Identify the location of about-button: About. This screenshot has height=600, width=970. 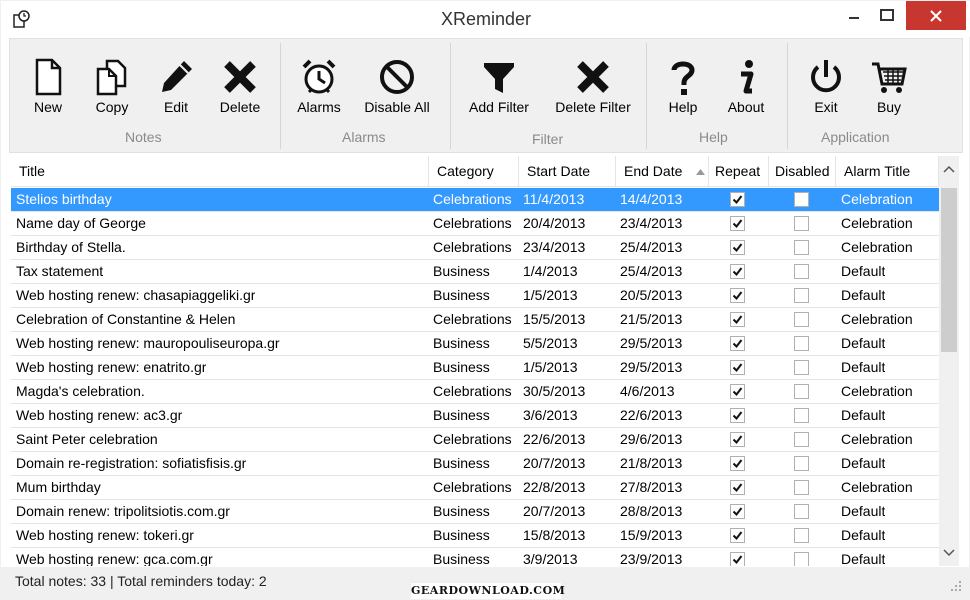
(746, 86).